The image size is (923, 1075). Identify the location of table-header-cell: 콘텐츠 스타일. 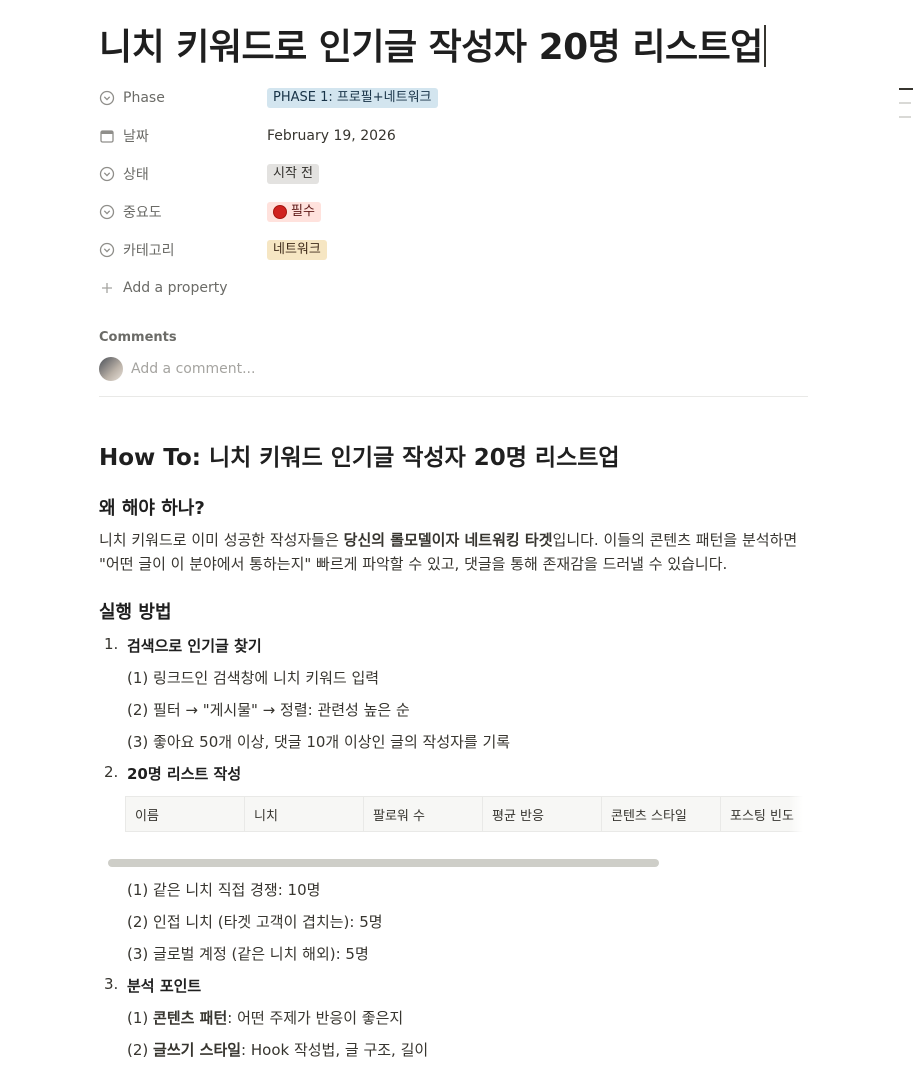
(661, 814).